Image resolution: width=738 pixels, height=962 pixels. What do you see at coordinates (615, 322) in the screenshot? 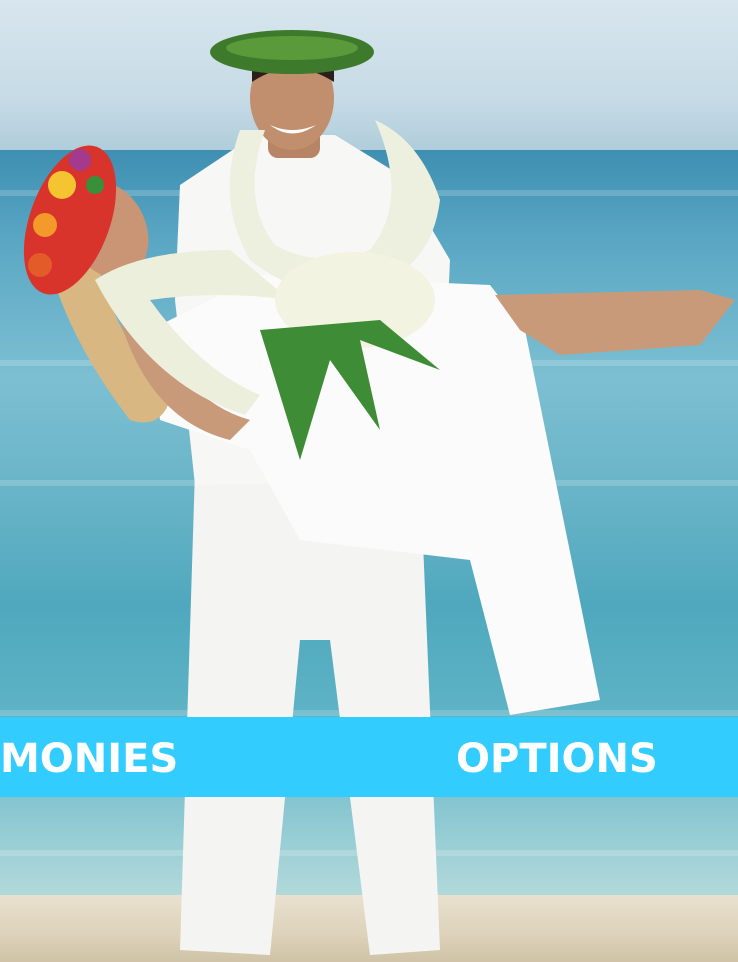
I see `bride-legs` at bounding box center [615, 322].